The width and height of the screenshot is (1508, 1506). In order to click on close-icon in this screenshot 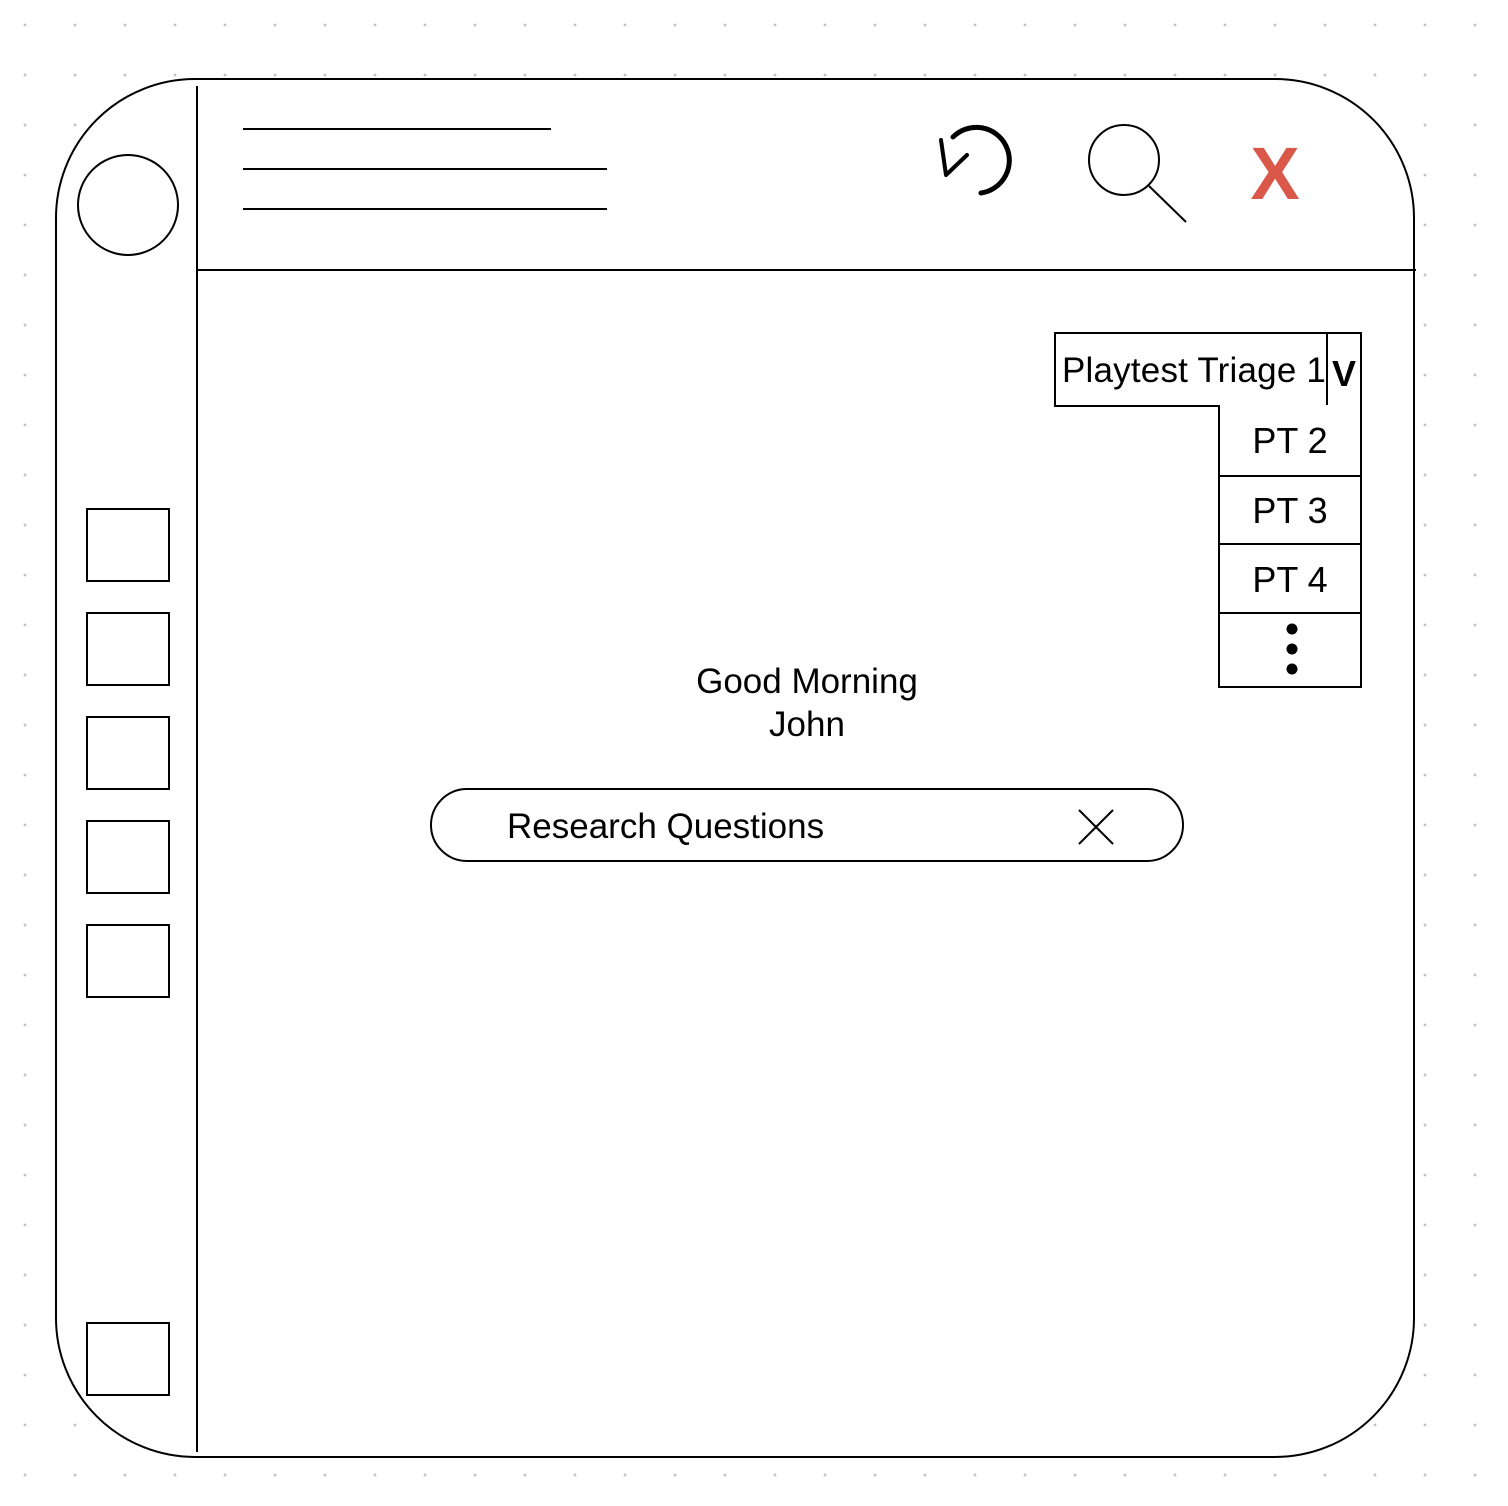, I will do `click(1096, 827)`.